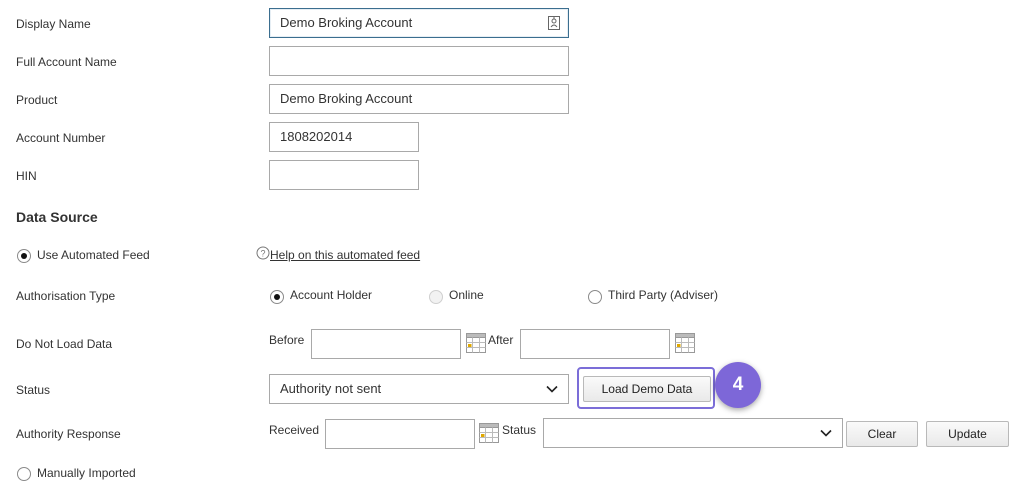 The width and height of the screenshot is (1017, 481). Describe the element at coordinates (277, 297) in the screenshot. I see `radio-account-holder` at that location.